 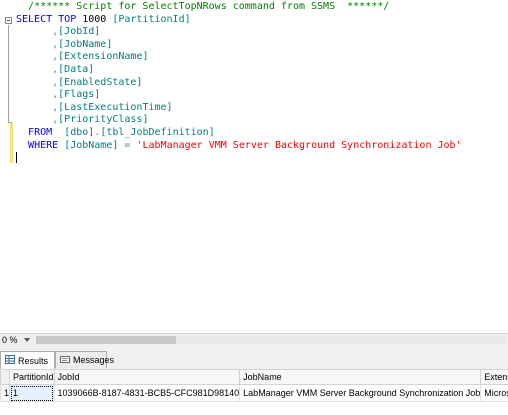 I want to click on tab-messages: Messages, so click(x=84, y=359).